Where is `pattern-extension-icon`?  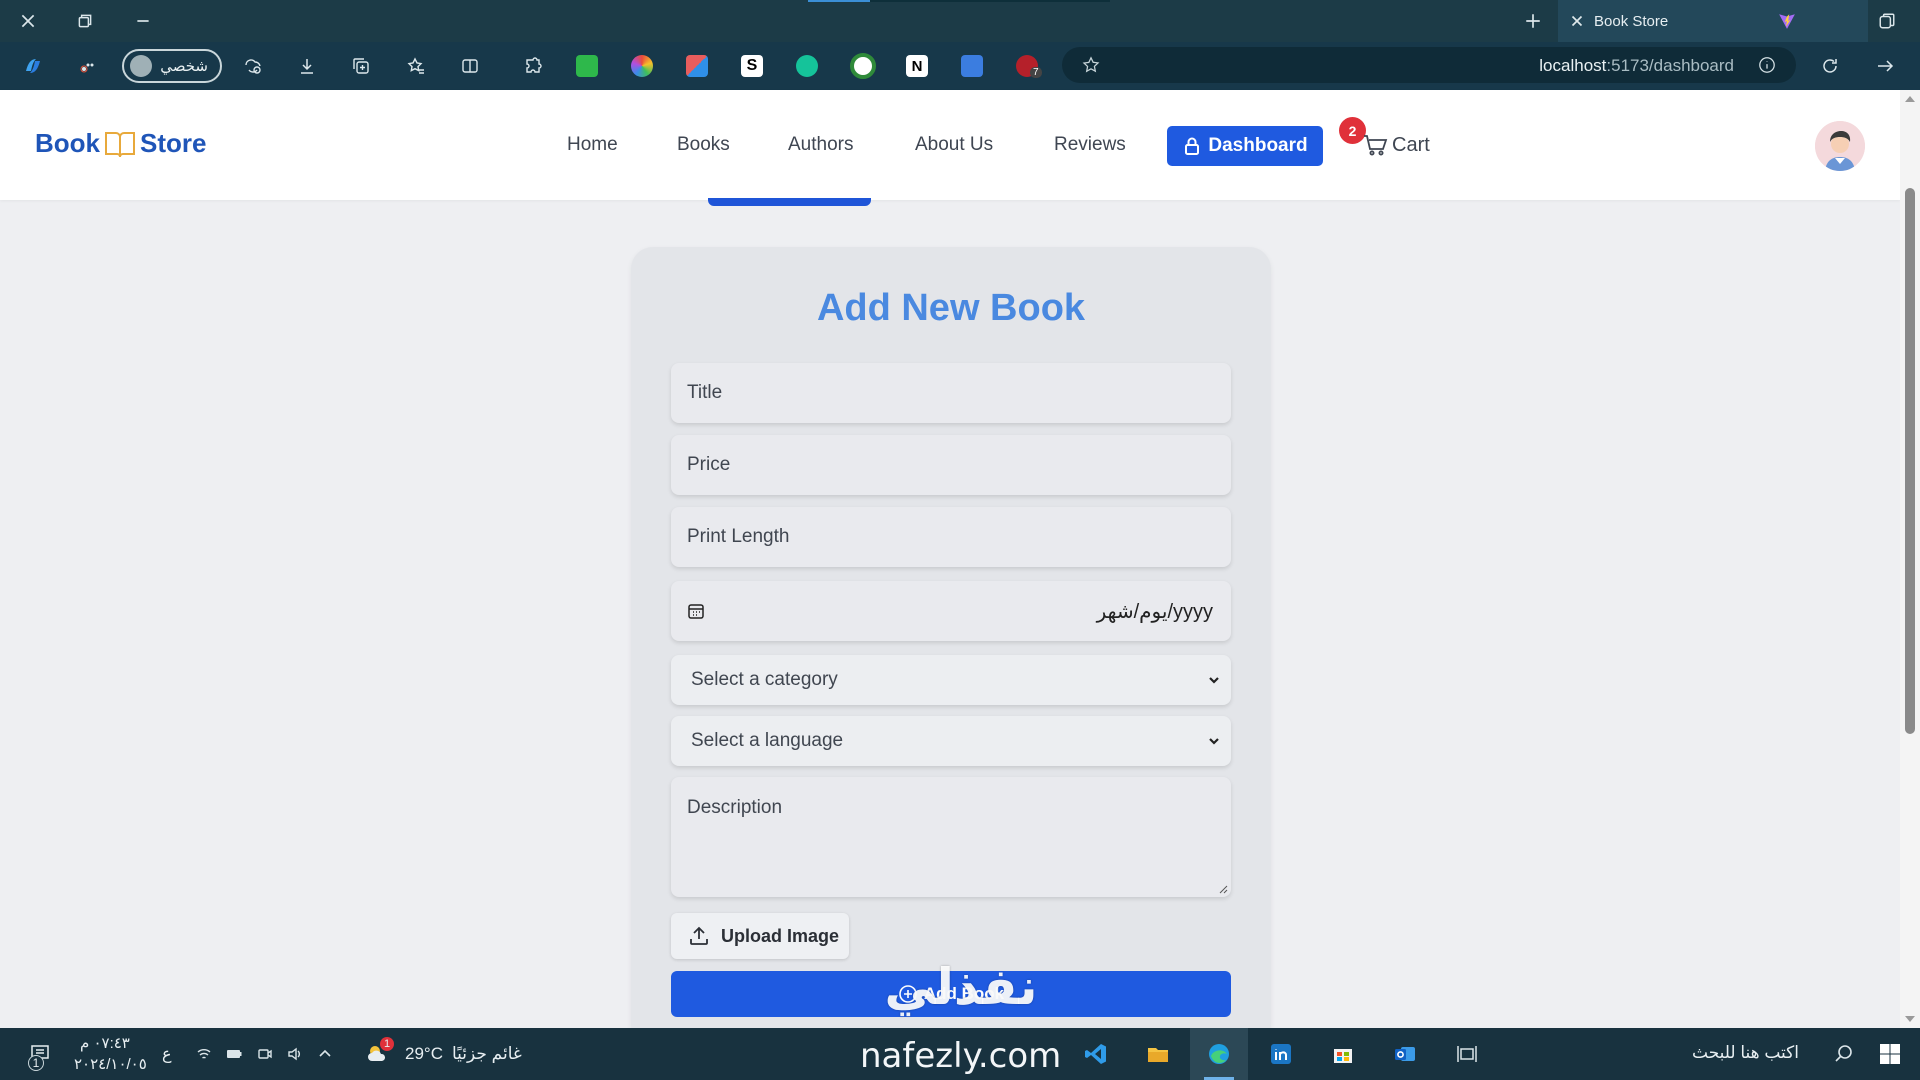
pattern-extension-icon is located at coordinates (697, 66).